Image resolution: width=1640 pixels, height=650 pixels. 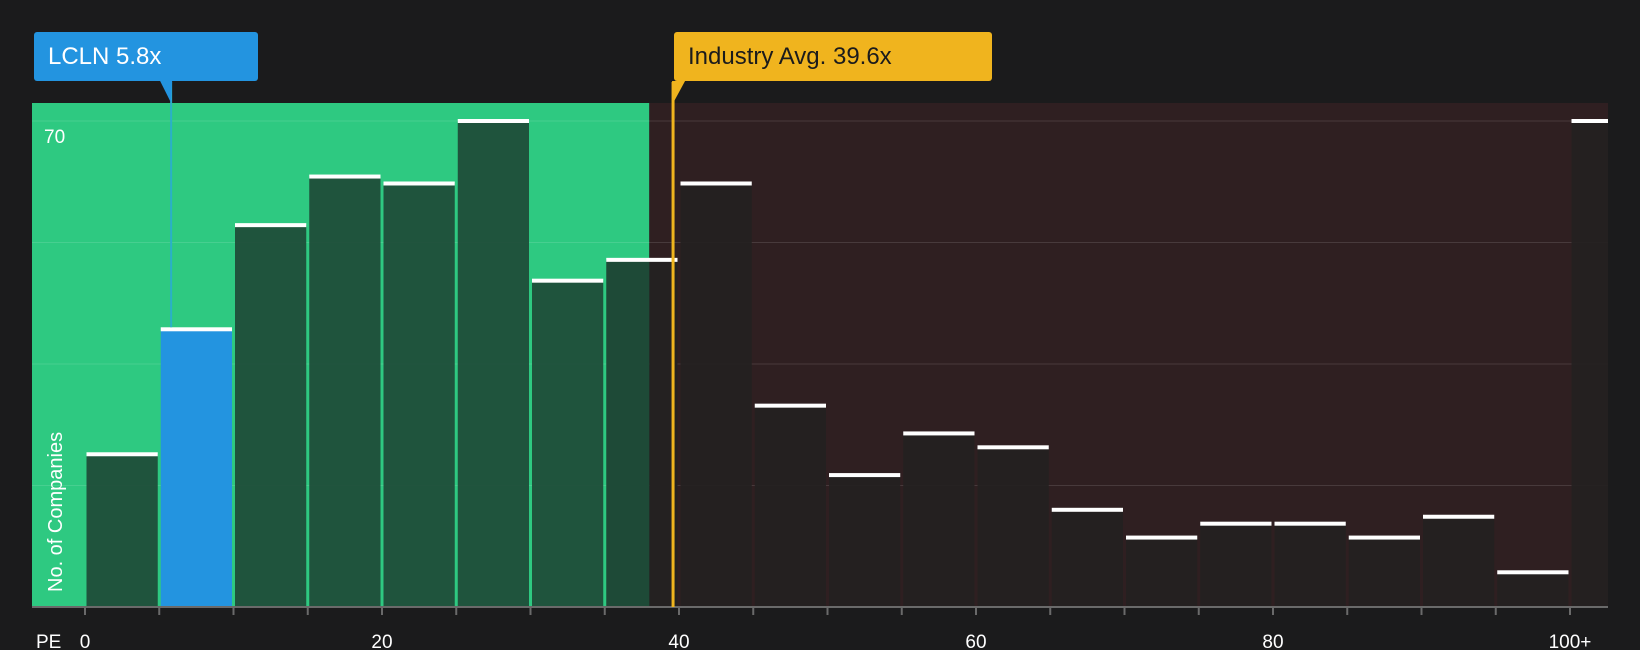 I want to click on company-callout-pointer, so click(x=166, y=92).